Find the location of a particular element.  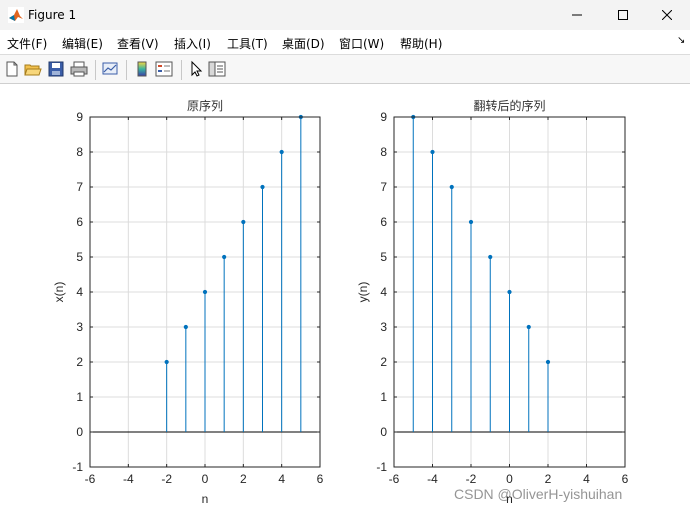

plot2-y-axis-label: y(n) is located at coordinates (363, 292).